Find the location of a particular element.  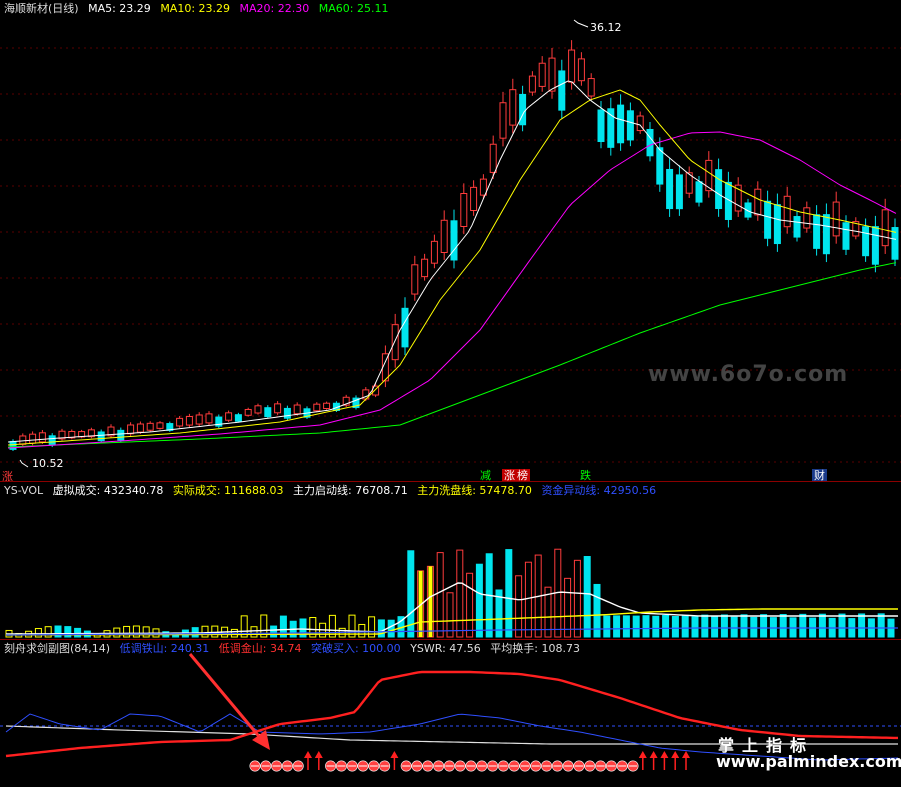

ind-breakout: 突破买入: 100.00 is located at coordinates (355, 648).